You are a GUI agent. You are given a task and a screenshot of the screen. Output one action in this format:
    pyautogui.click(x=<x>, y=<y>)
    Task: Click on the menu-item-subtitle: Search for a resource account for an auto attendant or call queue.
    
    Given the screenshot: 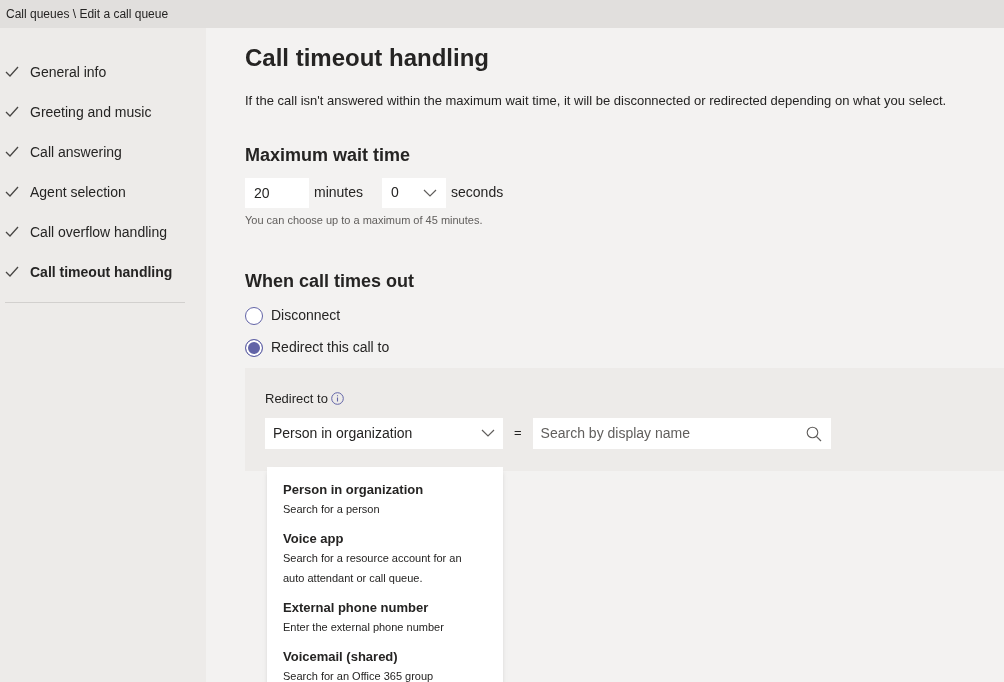 What is the action you would take?
    pyautogui.click(x=373, y=568)
    